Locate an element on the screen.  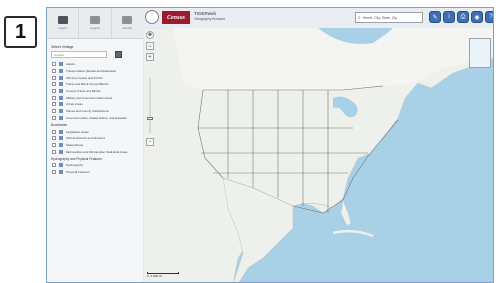
pan-control: ✥ is located at coordinates (150, 35).